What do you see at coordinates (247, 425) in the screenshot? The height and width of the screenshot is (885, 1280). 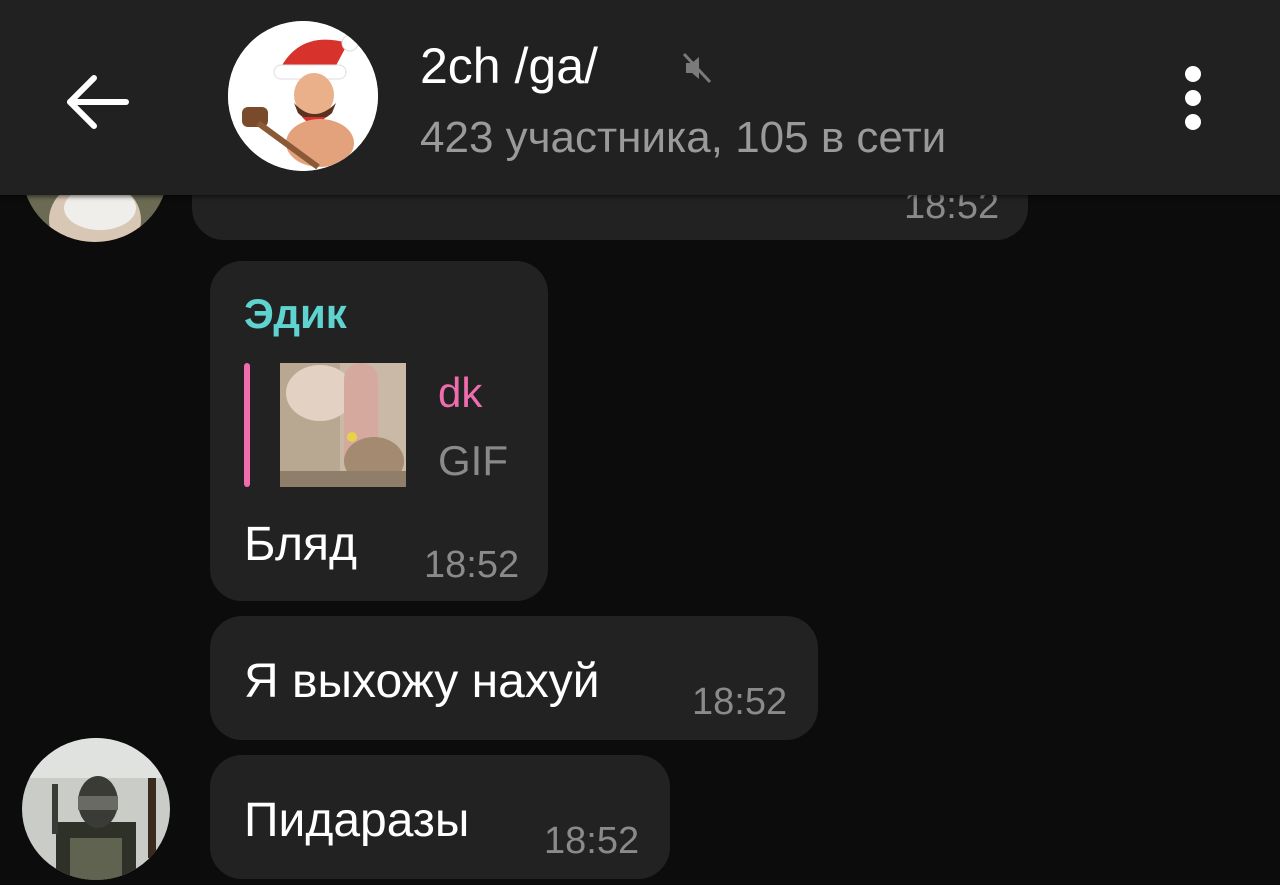 I see `reply-accent-bar` at bounding box center [247, 425].